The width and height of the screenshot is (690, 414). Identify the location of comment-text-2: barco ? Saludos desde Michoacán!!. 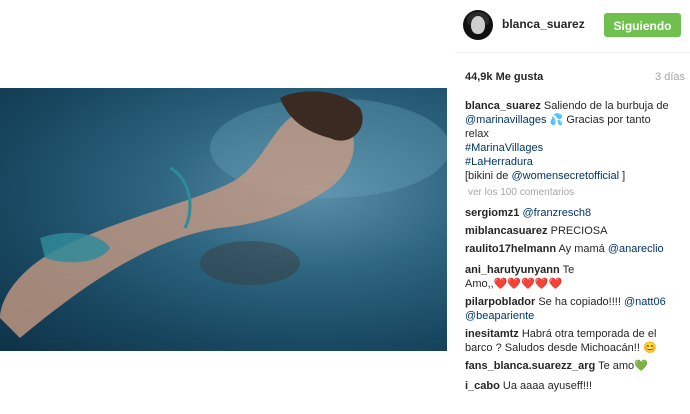
(552, 348).